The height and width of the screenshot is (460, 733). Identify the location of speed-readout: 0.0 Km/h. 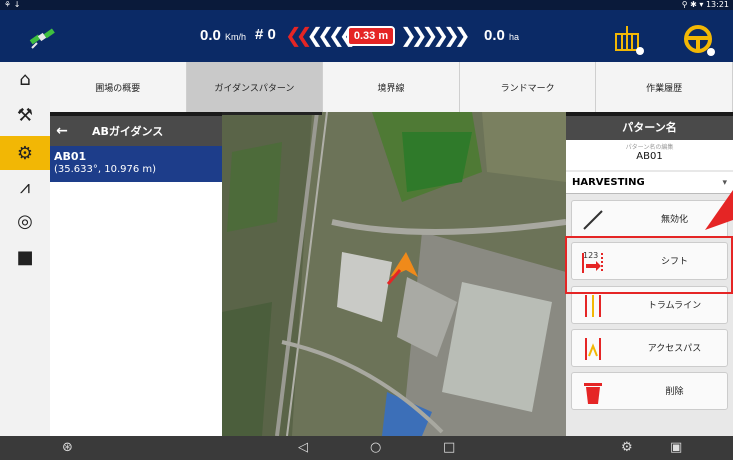
(223, 35).